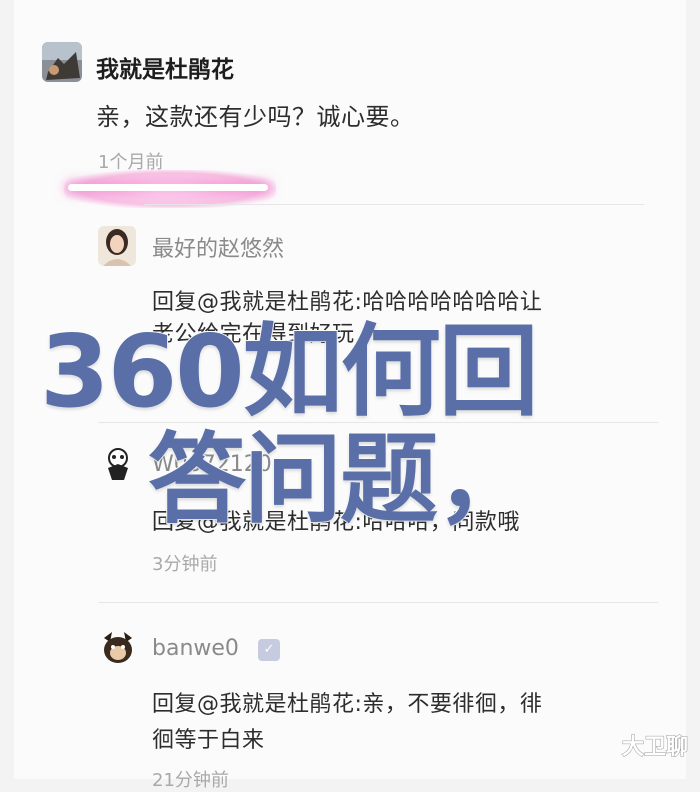 The width and height of the screenshot is (700, 792). What do you see at coordinates (190, 780) in the screenshot?
I see `timestamp-reply-3: 21分钟前` at bounding box center [190, 780].